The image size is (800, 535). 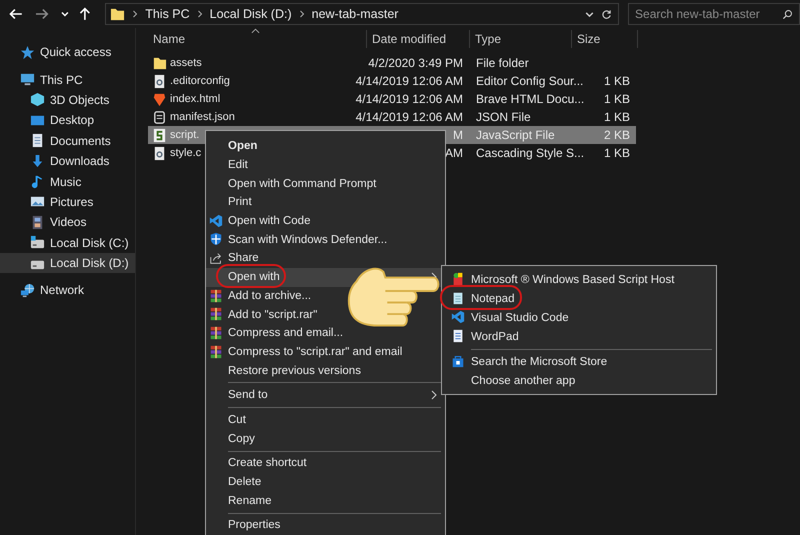 I want to click on file-name: manifest.json, so click(x=202, y=117).